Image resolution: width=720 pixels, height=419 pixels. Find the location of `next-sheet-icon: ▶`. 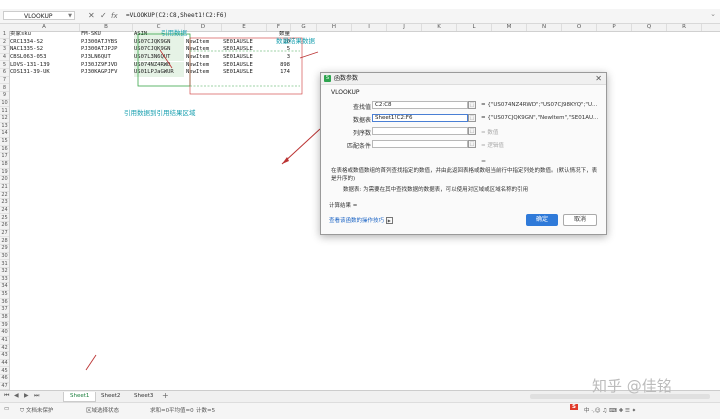

next-sheet-icon: ▶ is located at coordinates (26, 395).